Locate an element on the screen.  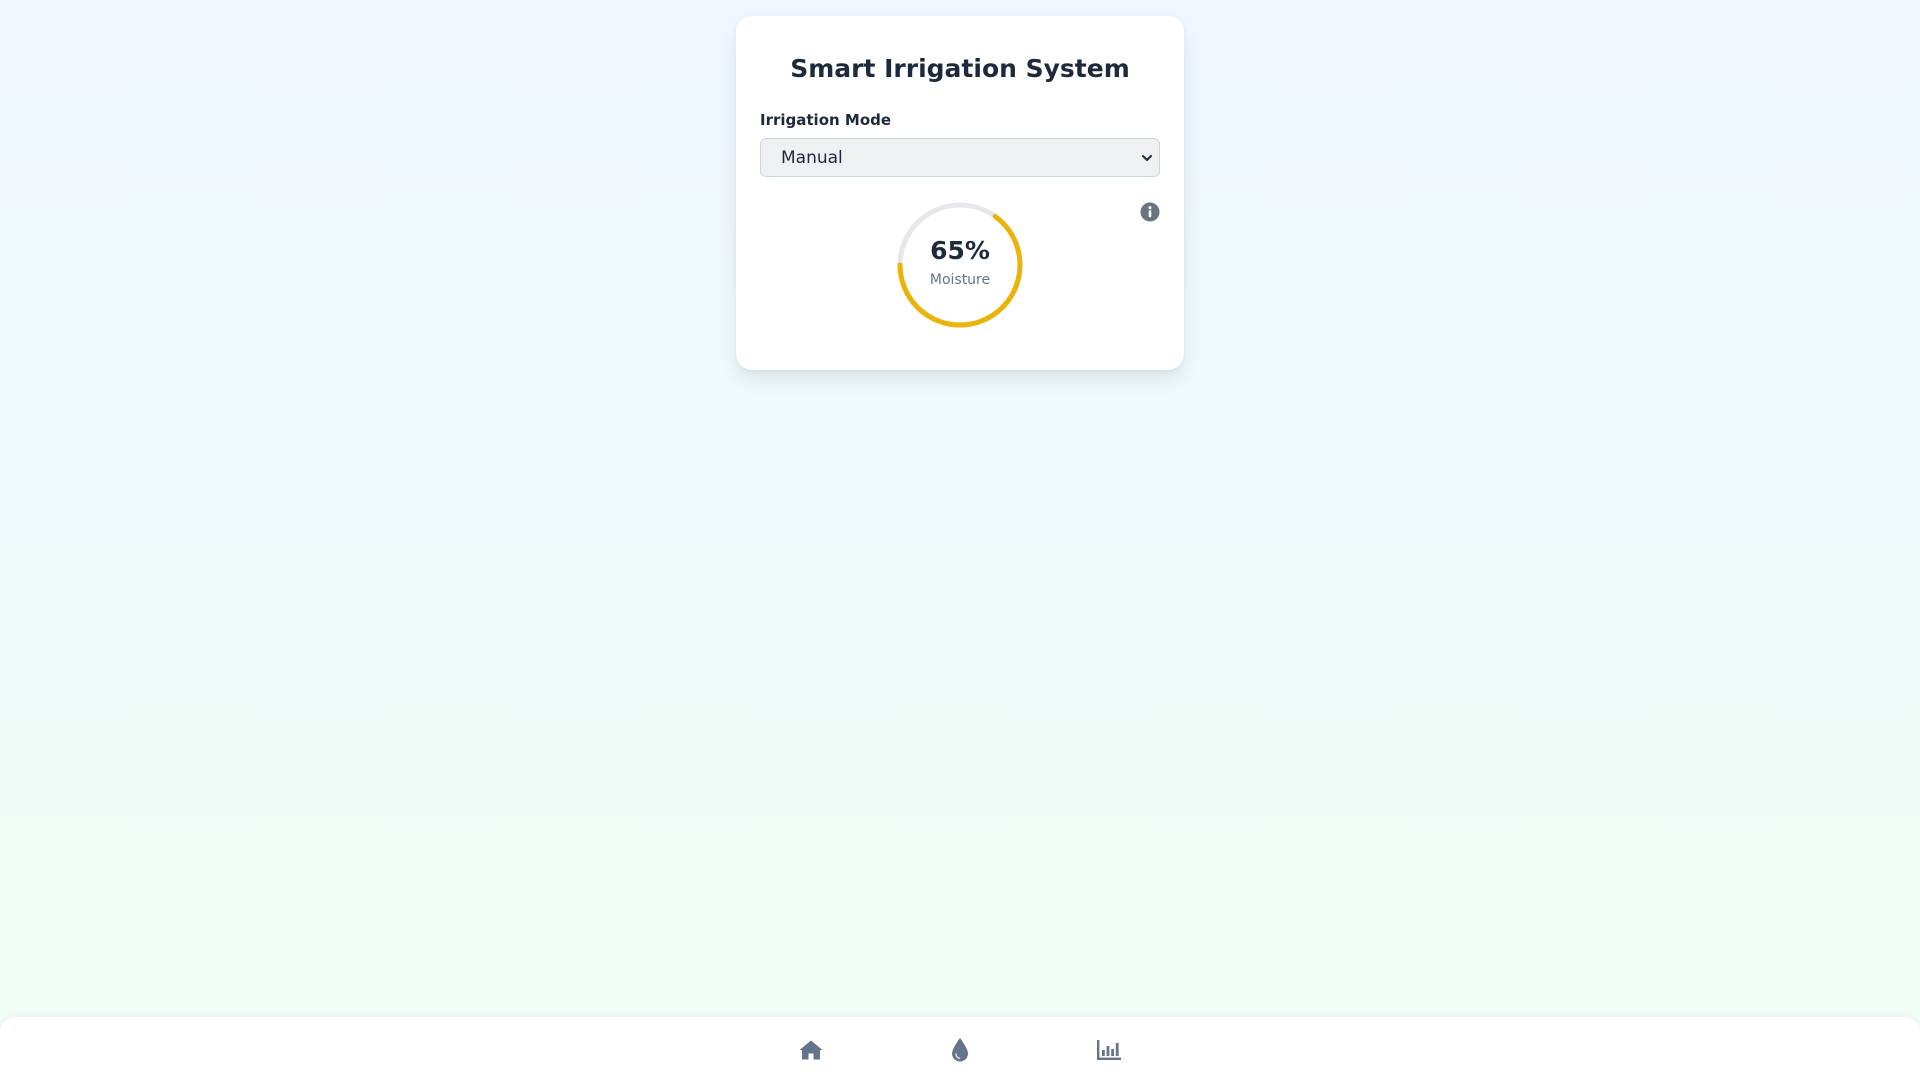
irrigation-mode-label: Irrigation Mode is located at coordinates (826, 120).